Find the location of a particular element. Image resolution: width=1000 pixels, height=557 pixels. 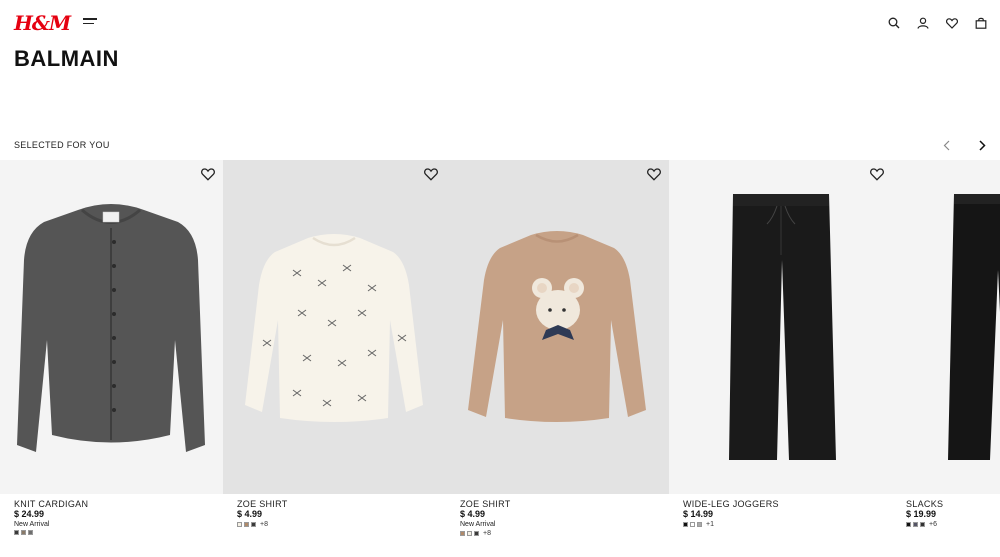

header-icons is located at coordinates (937, 23).